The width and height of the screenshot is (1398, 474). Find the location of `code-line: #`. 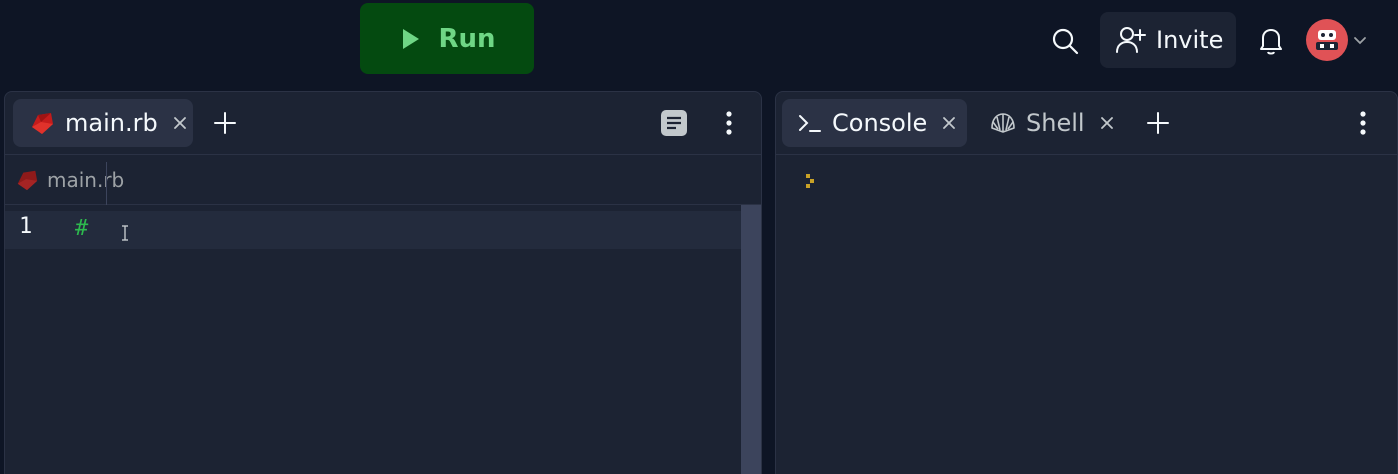

code-line: # is located at coordinates (81, 228).